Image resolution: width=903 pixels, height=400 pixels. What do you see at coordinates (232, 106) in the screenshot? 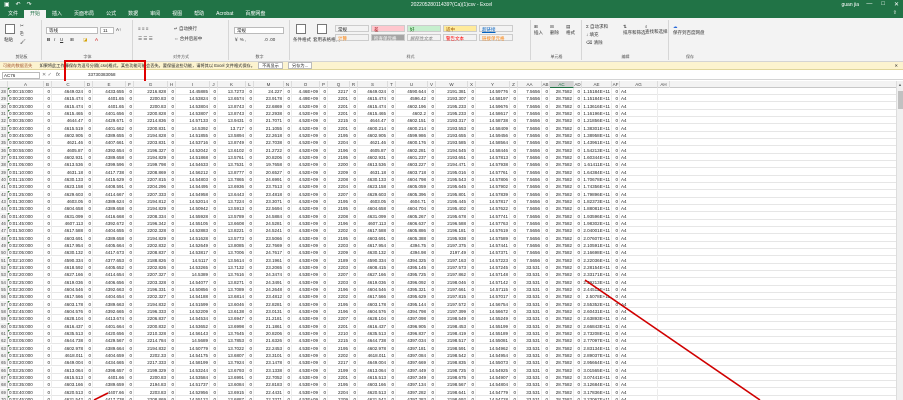
I see `table-cell: 13.8743` at bounding box center [232, 106].